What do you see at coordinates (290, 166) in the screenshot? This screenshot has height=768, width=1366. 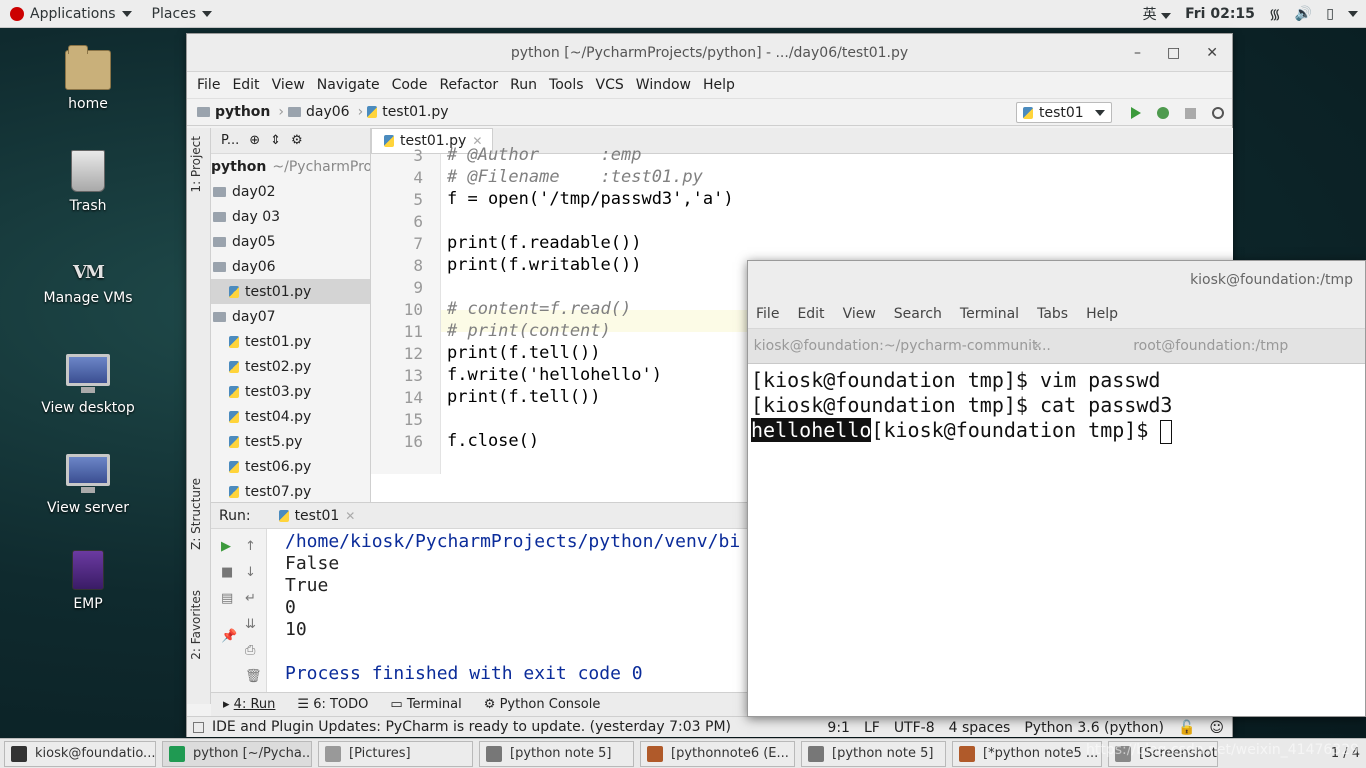 I see `tree-root: python ~/PycharmProjec` at bounding box center [290, 166].